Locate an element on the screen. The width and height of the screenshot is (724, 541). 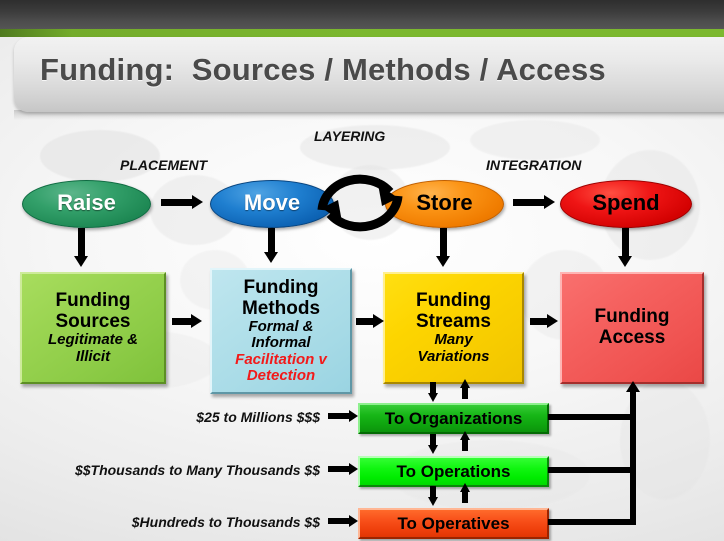
flow-bar-to-operatives-label: To Operatives is located at coordinates (453, 523).